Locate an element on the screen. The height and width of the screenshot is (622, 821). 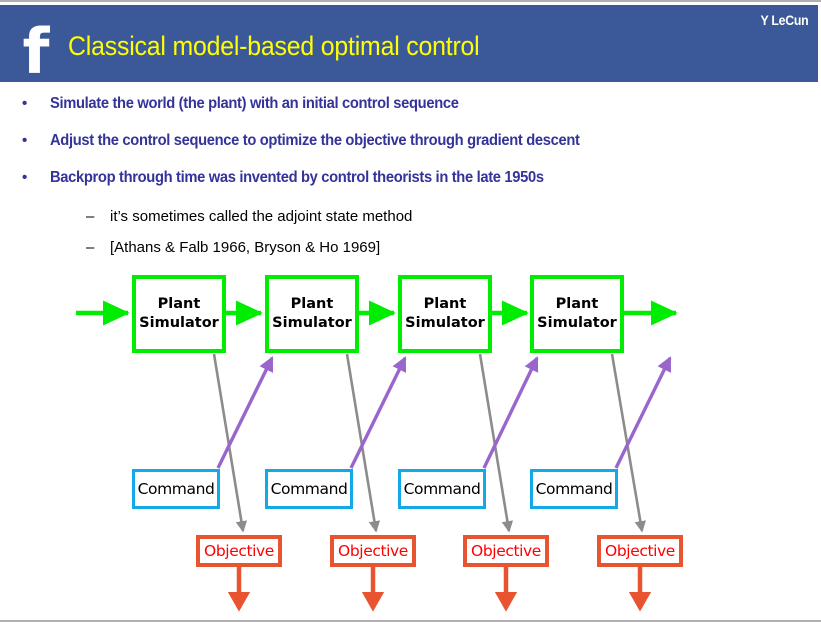
sub-bullet-item-2: – [Athans & Falb 1966, Bryson & Ho 1969] is located at coordinates (233, 247).